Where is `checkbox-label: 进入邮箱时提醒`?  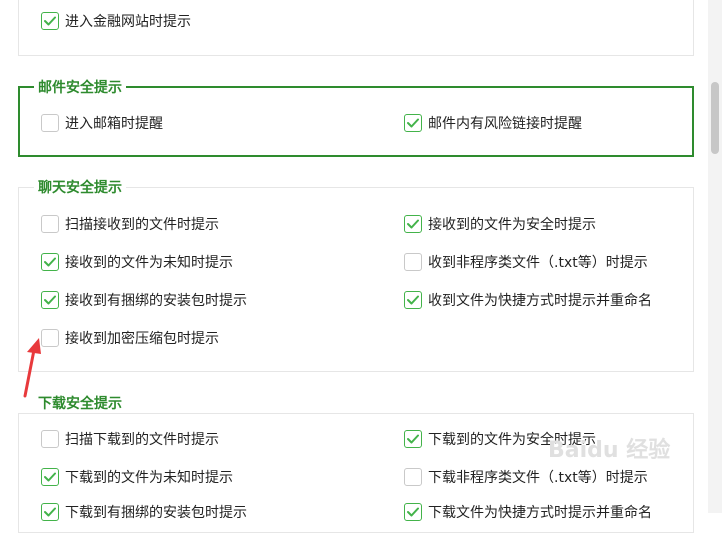
checkbox-label: 进入邮箱时提醒 is located at coordinates (114, 124).